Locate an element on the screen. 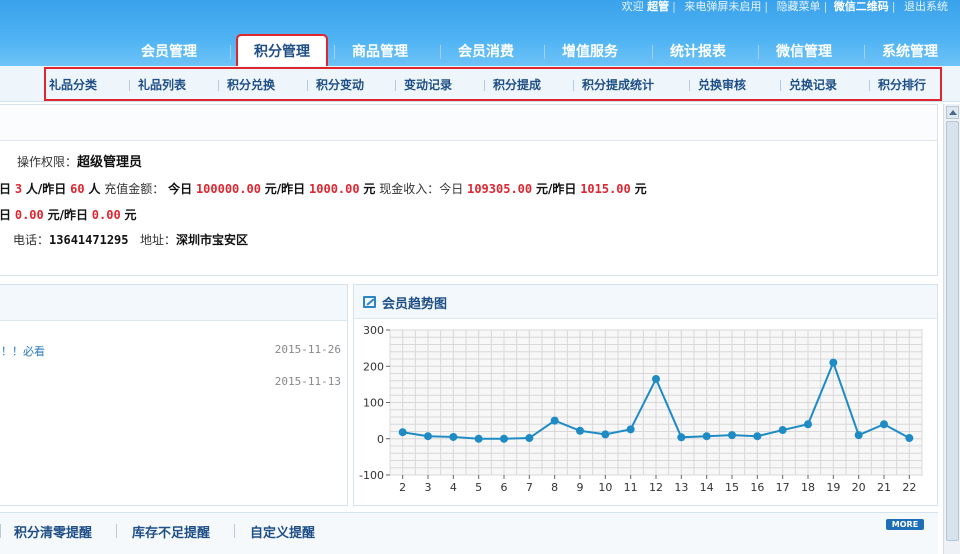 Image resolution: width=960 pixels, height=554 pixels. main-nav-tab: 系统管理 is located at coordinates (910, 51).